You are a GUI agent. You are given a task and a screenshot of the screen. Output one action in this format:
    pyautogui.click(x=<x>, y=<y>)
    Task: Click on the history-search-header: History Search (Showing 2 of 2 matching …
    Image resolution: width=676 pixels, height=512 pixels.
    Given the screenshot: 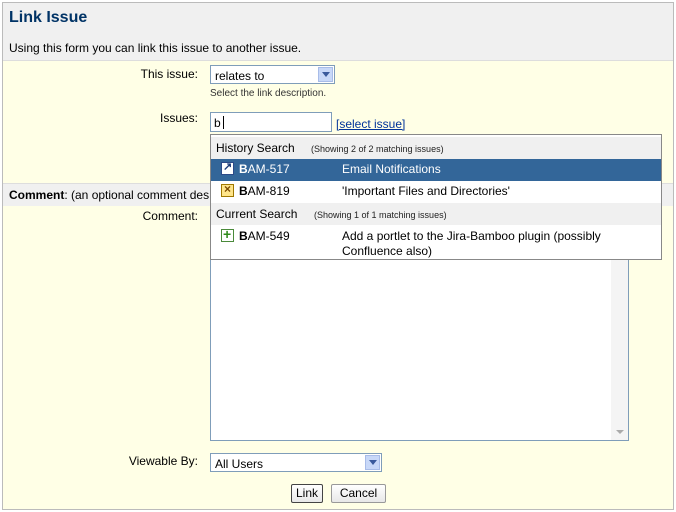 What is the action you would take?
    pyautogui.click(x=436, y=148)
    